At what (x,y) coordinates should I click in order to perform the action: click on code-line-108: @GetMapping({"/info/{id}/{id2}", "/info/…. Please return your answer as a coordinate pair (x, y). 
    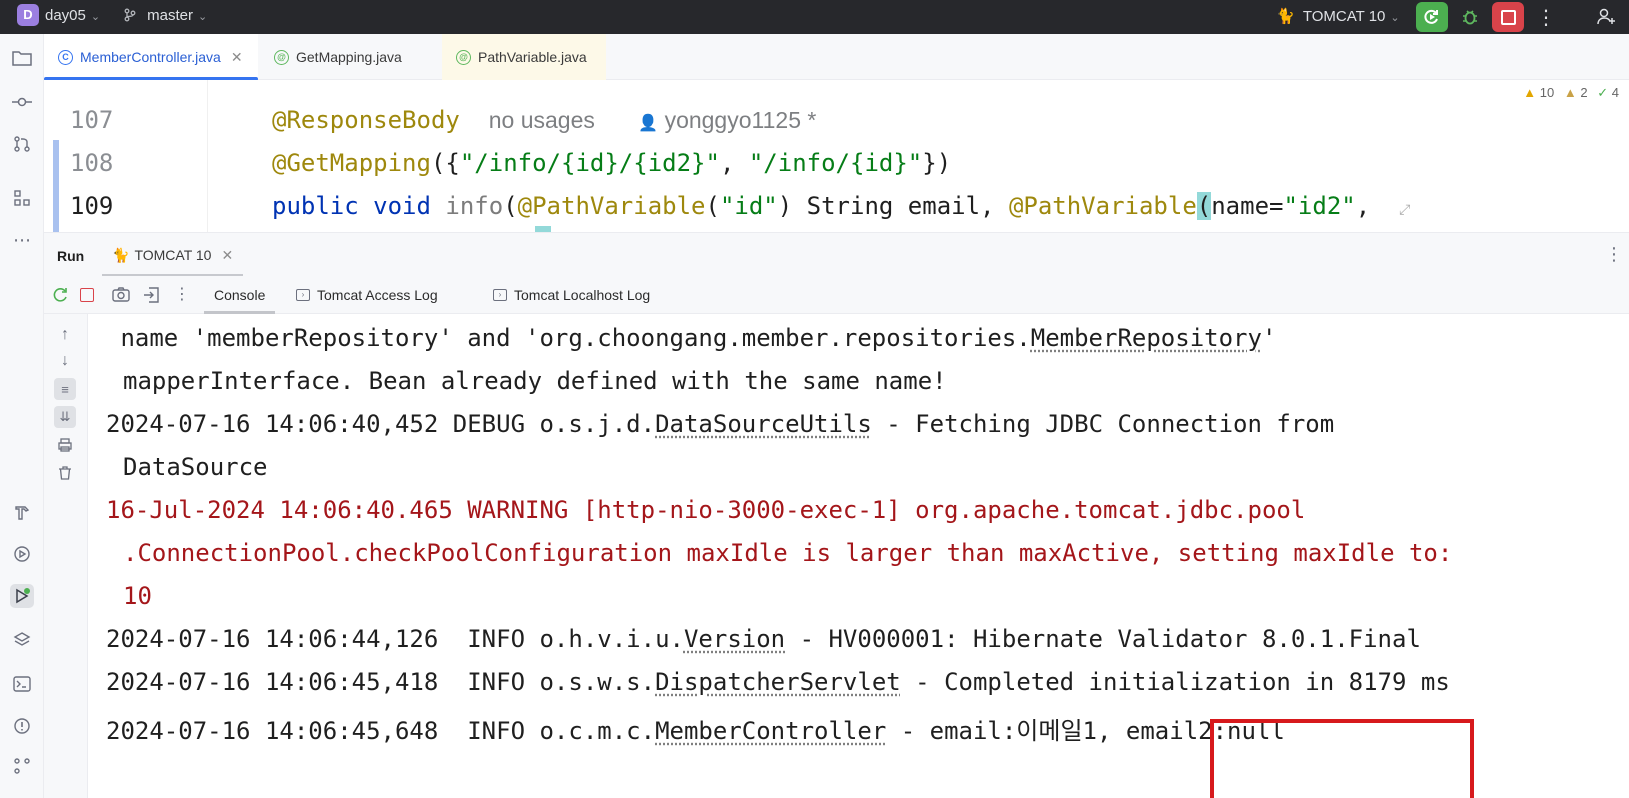
    Looking at the image, I should click on (611, 163).